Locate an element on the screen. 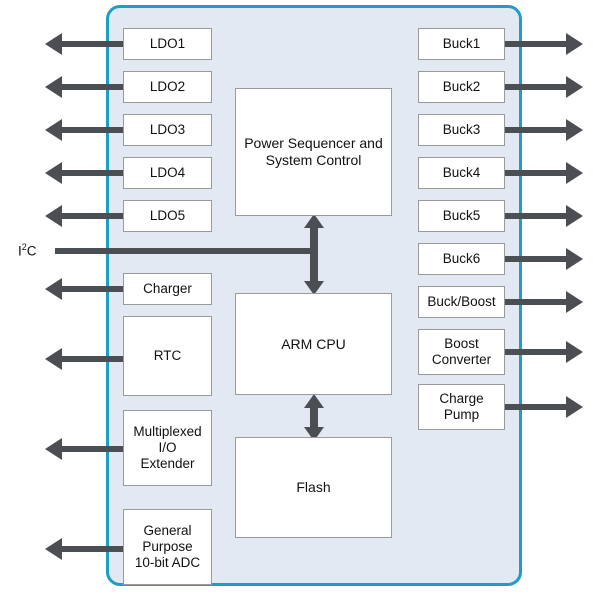 The height and width of the screenshot is (599, 600). block-charger: Charger is located at coordinates (167, 289).